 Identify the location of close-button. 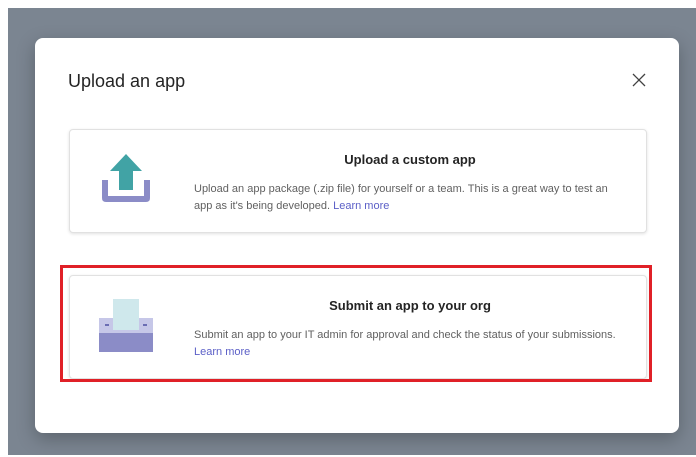
(639, 80).